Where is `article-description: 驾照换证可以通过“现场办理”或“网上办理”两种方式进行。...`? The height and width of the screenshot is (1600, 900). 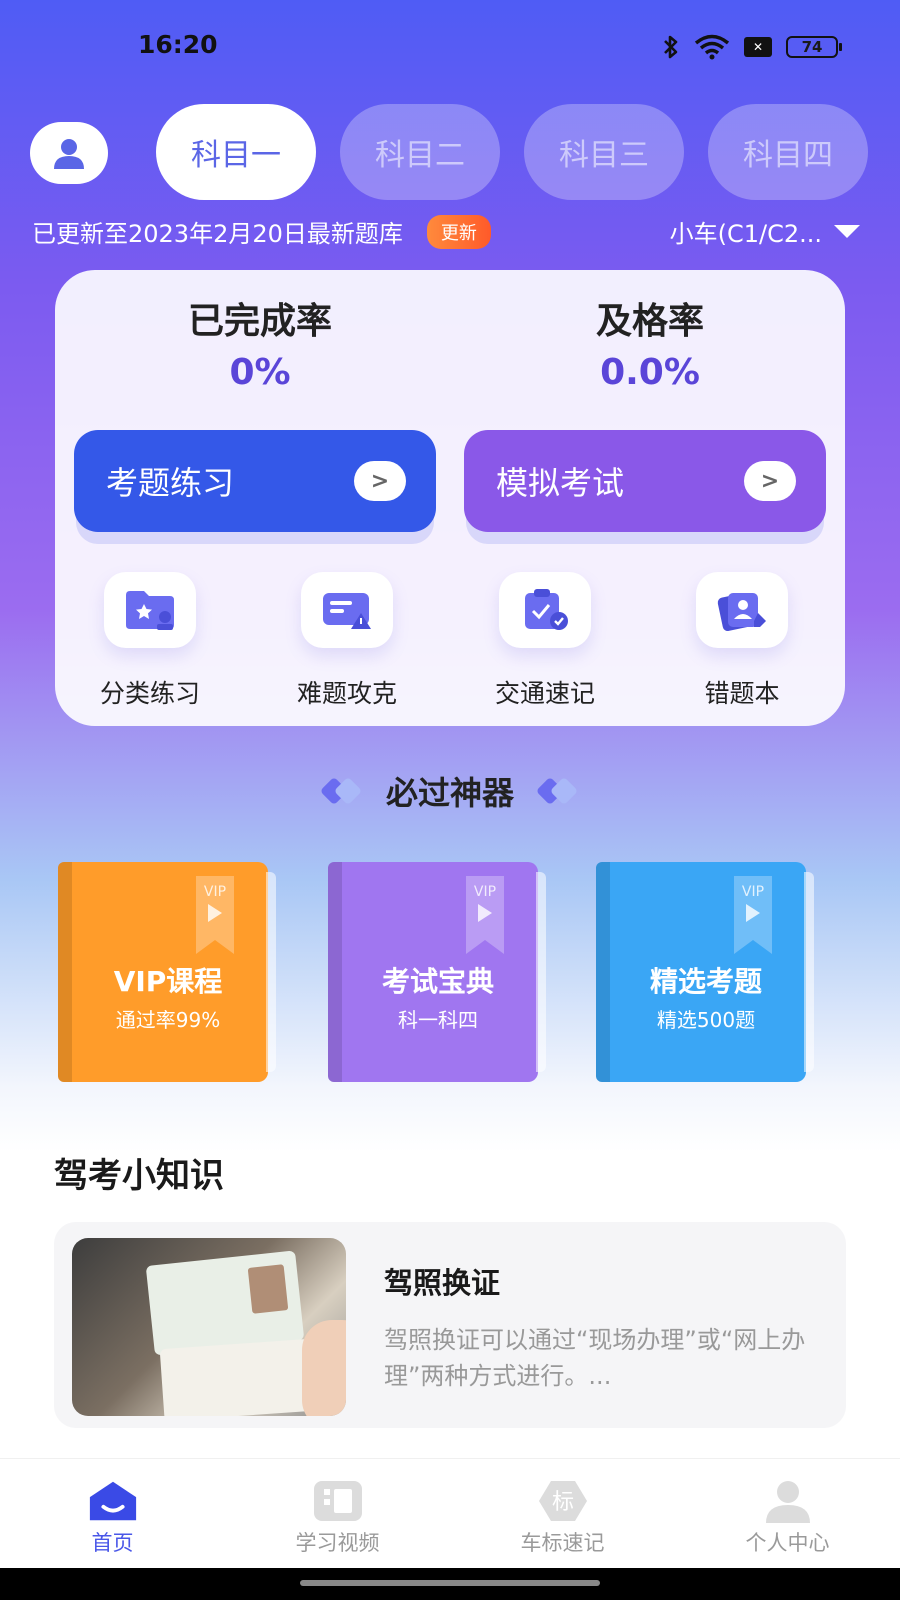
article-description: 驾照换证可以通过“现场办理”或“网上办理”两种方式进行。... is located at coordinates (595, 1358).